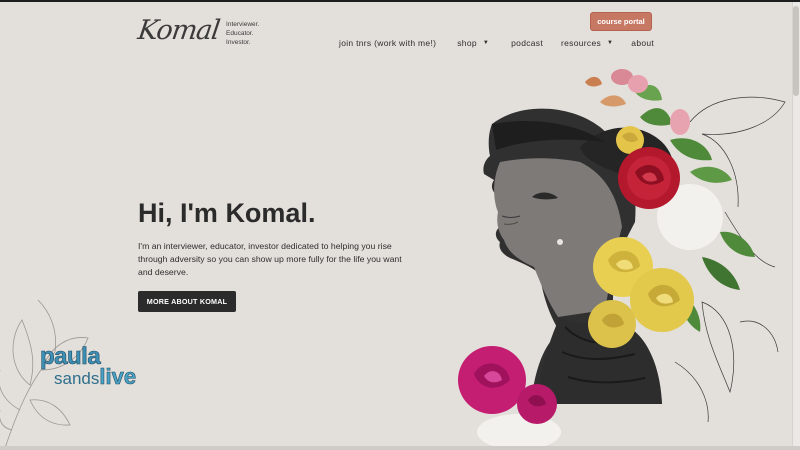 This screenshot has width=800, height=450. I want to click on nav-item-label: podcast, so click(527, 43).